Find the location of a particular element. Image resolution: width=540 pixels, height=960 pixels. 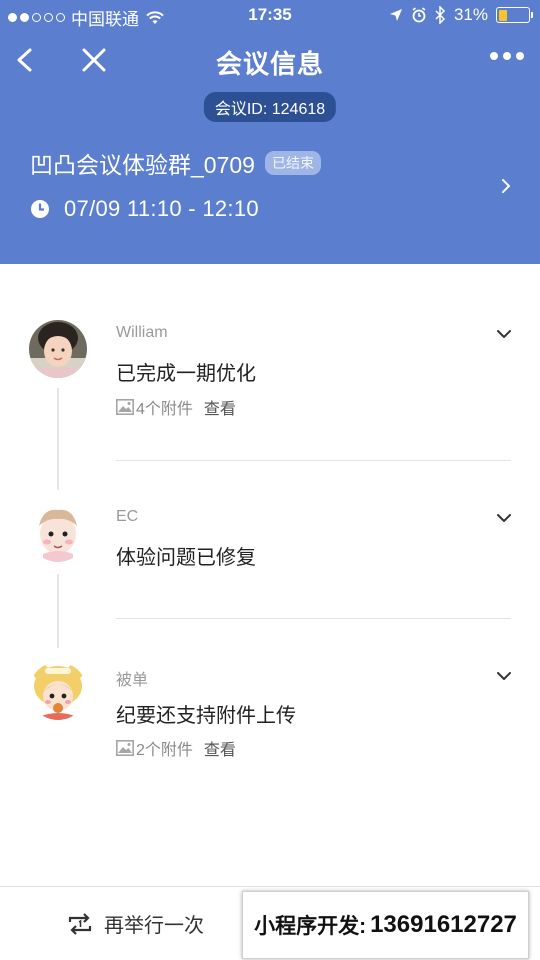

location-icon is located at coordinates (395, 15).